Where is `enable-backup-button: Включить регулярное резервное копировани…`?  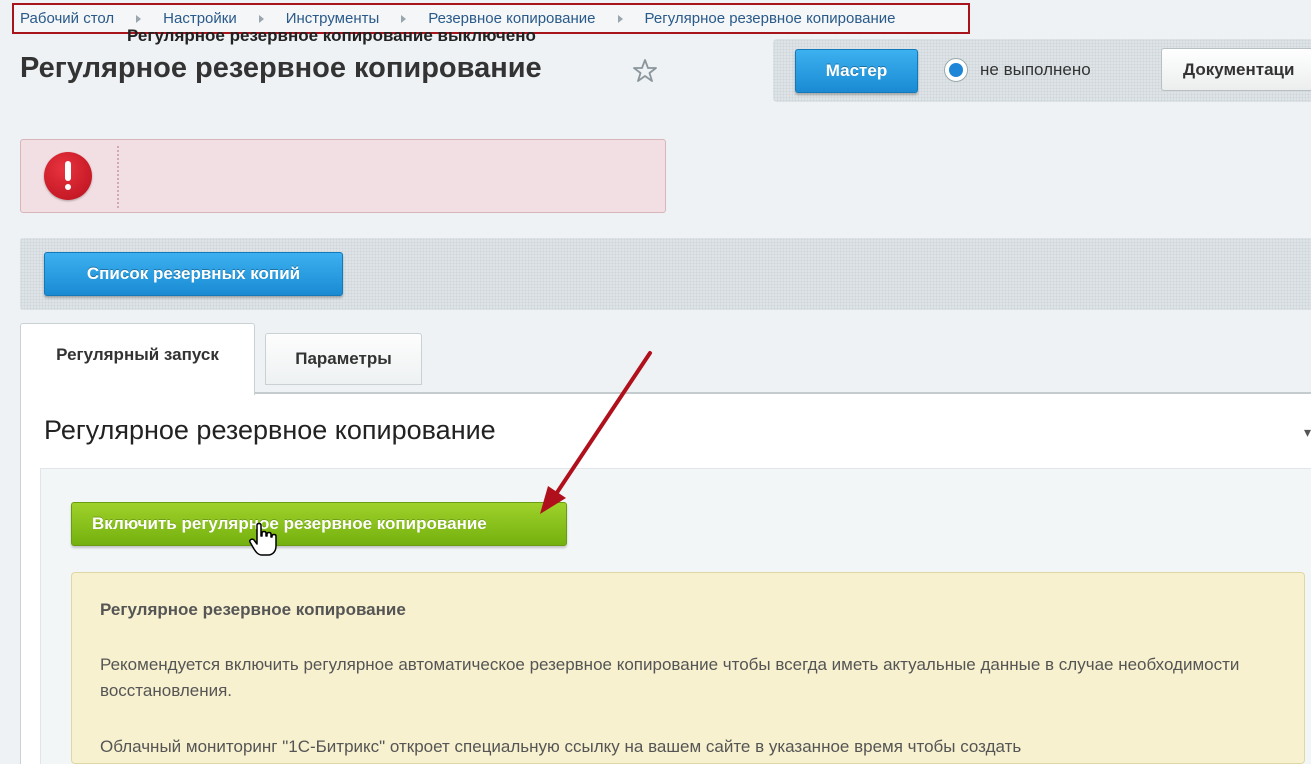
enable-backup-button: Включить регулярное резервное копировани… is located at coordinates (319, 524).